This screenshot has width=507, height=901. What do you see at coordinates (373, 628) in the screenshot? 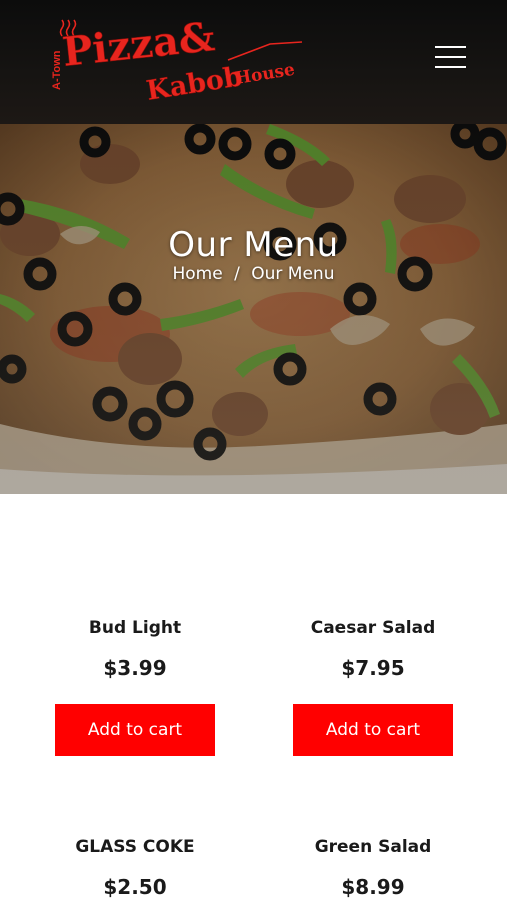
I see `product-name: Caesar Salad` at bounding box center [373, 628].